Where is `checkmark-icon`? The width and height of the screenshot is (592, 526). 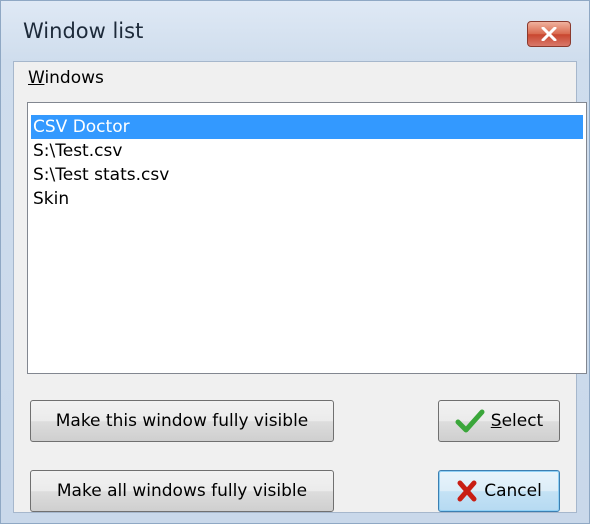 checkmark-icon is located at coordinates (470, 421).